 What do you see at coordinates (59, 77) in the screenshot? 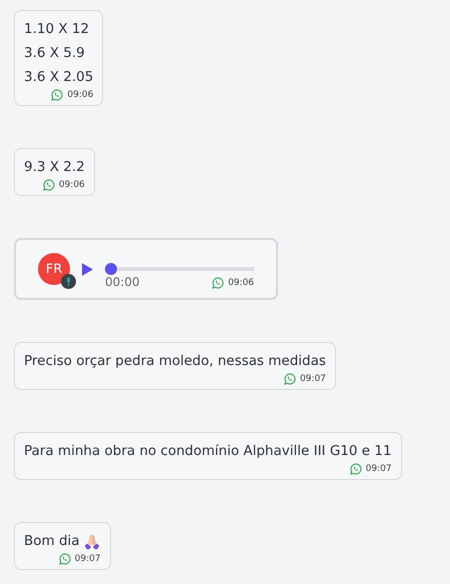
I see `message-text: 3.6 X 2.05` at bounding box center [59, 77].